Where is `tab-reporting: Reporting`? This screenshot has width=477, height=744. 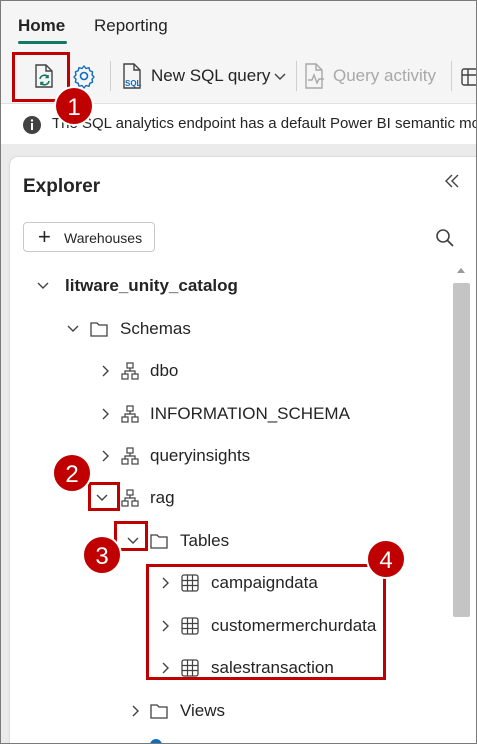 tab-reporting: Reporting is located at coordinates (131, 26).